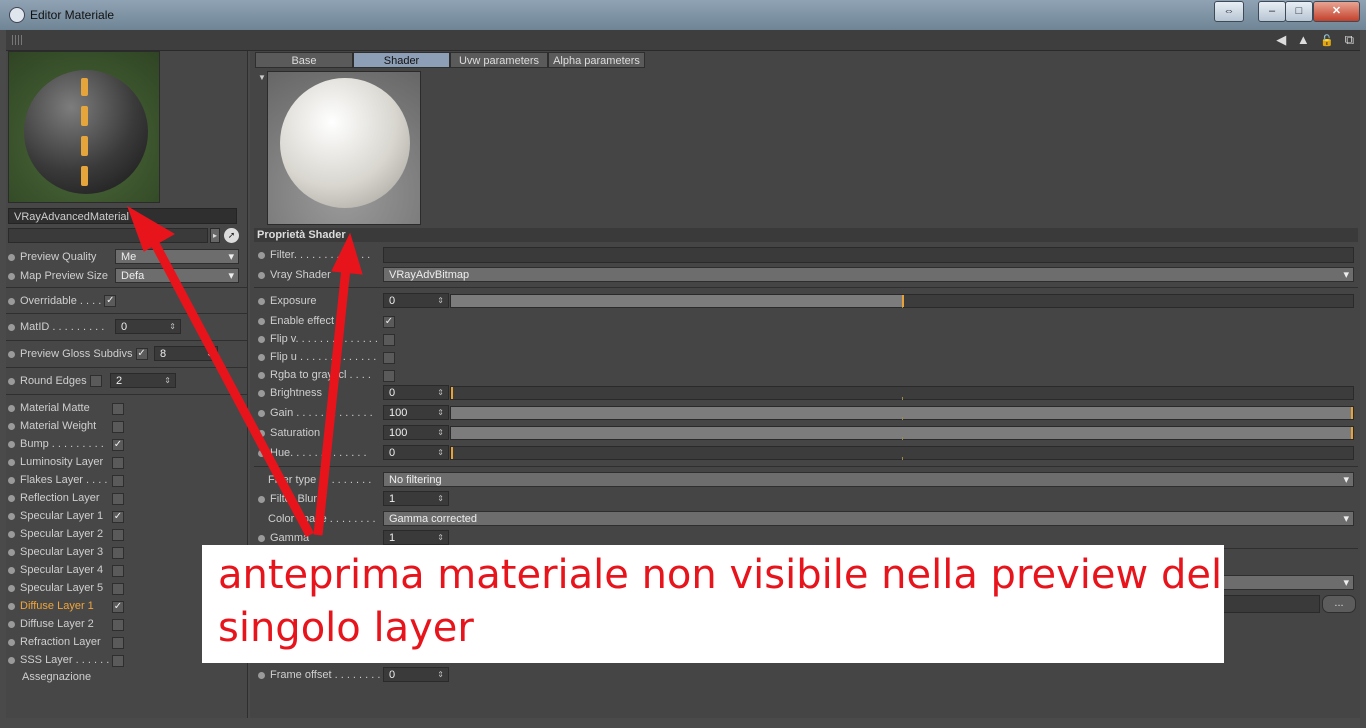  What do you see at coordinates (347, 253) in the screenshot?
I see `arrowhead-up-icon` at bounding box center [347, 253].